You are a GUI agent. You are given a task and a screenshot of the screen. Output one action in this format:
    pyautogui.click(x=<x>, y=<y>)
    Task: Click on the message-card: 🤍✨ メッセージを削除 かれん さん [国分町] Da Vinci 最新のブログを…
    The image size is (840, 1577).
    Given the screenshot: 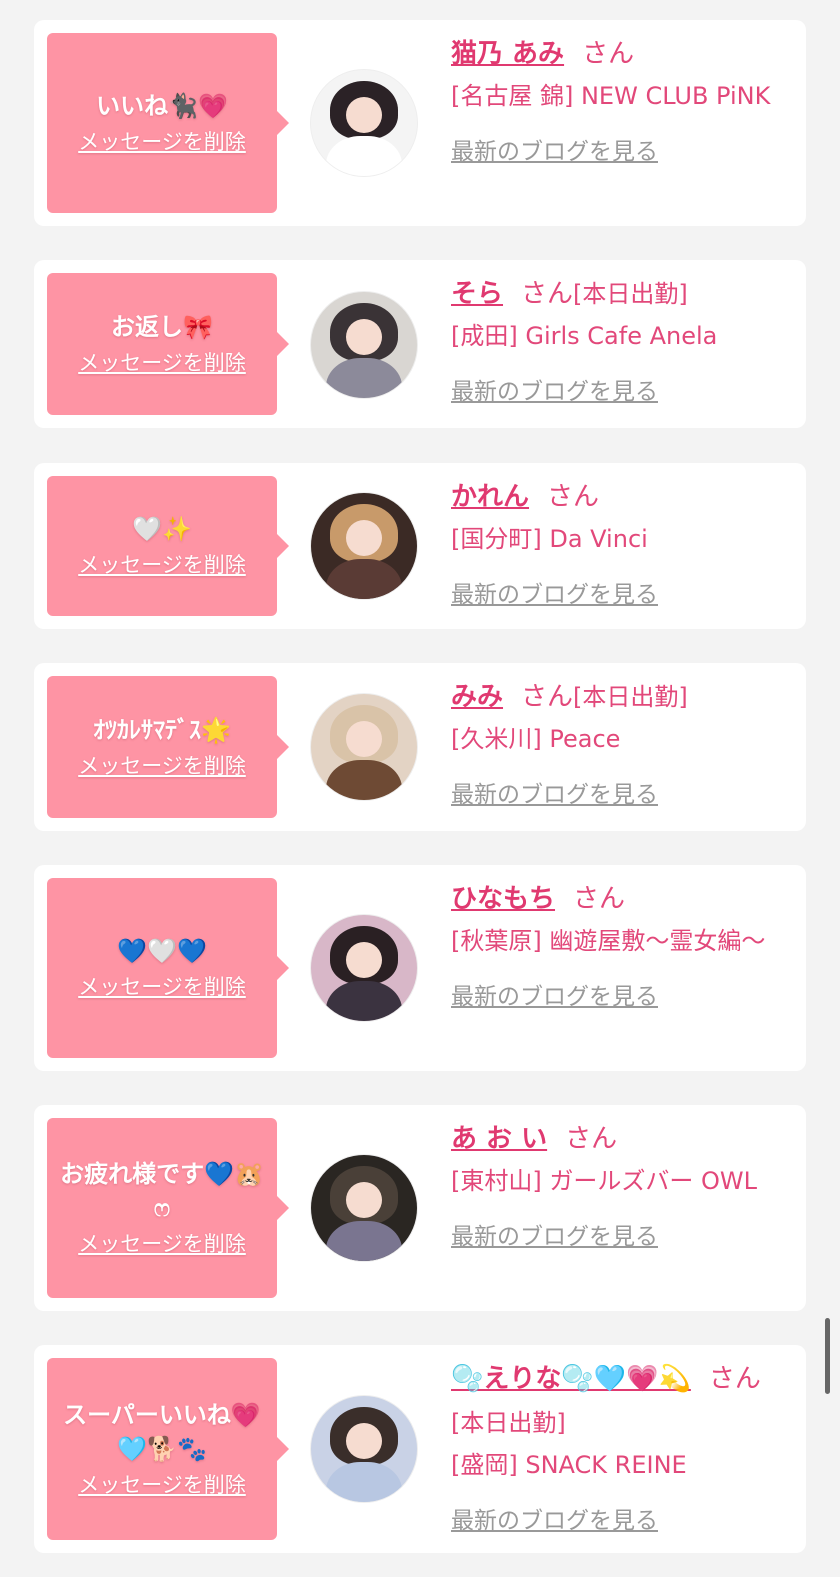 What is the action you would take?
    pyautogui.click(x=420, y=546)
    